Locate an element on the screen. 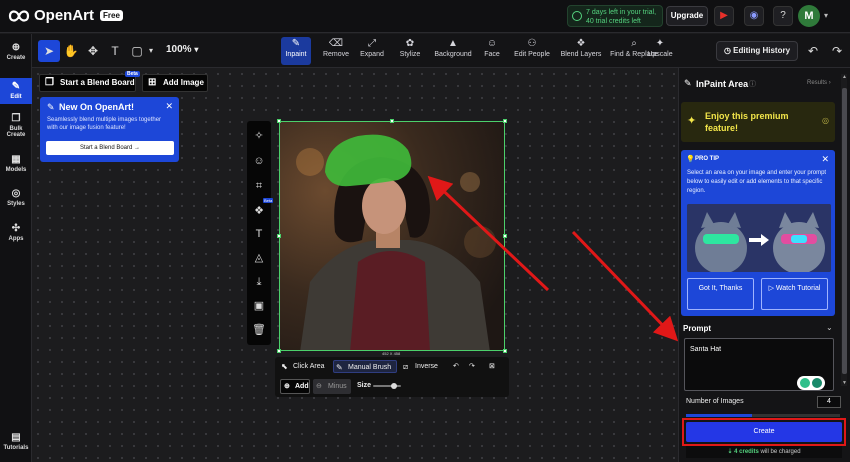  sidebar-item-models: ▦ Models is located at coordinates (16, 167).